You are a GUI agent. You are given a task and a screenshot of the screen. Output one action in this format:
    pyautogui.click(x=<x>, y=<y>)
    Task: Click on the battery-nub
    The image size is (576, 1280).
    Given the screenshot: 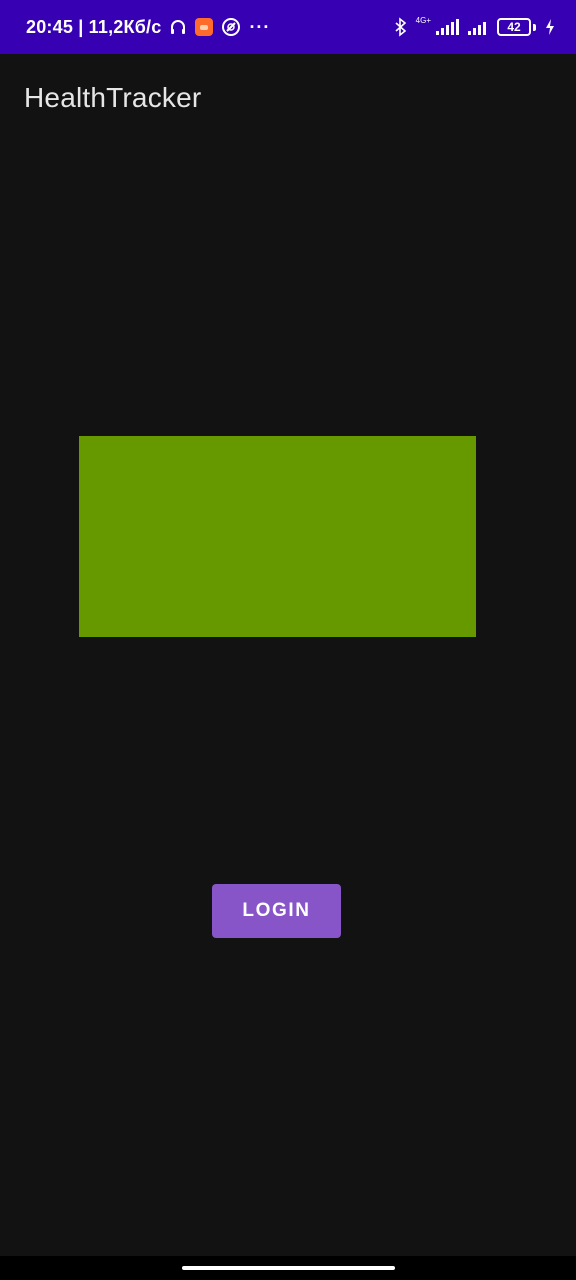 What is the action you would take?
    pyautogui.click(x=534, y=27)
    